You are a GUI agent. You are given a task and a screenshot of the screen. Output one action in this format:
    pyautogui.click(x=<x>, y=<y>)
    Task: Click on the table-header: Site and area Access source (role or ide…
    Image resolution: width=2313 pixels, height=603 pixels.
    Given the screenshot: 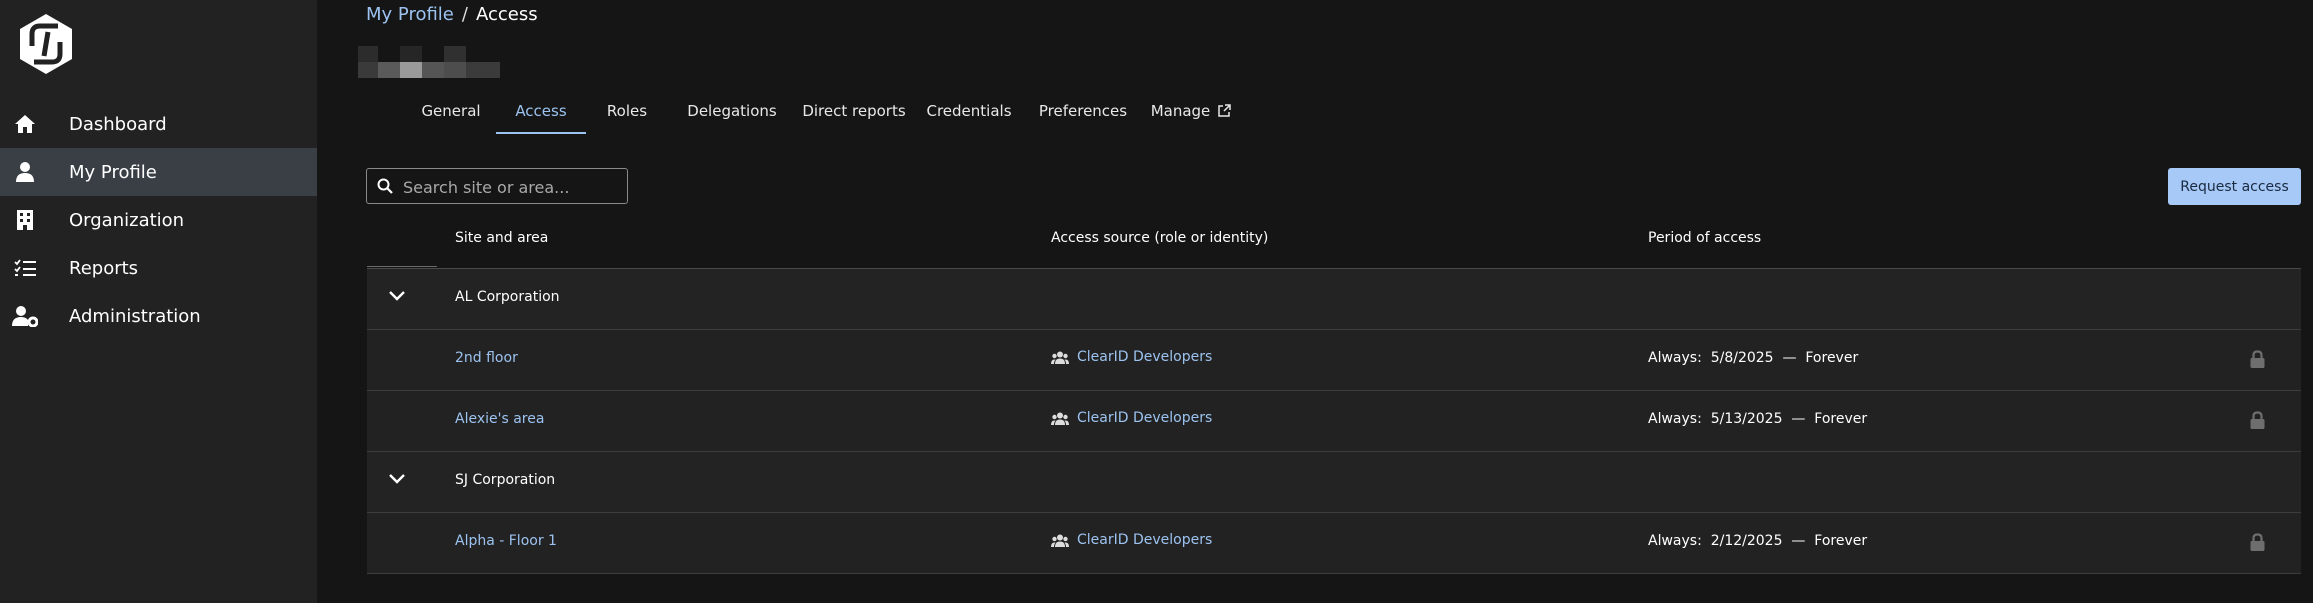 What is the action you would take?
    pyautogui.click(x=1334, y=242)
    